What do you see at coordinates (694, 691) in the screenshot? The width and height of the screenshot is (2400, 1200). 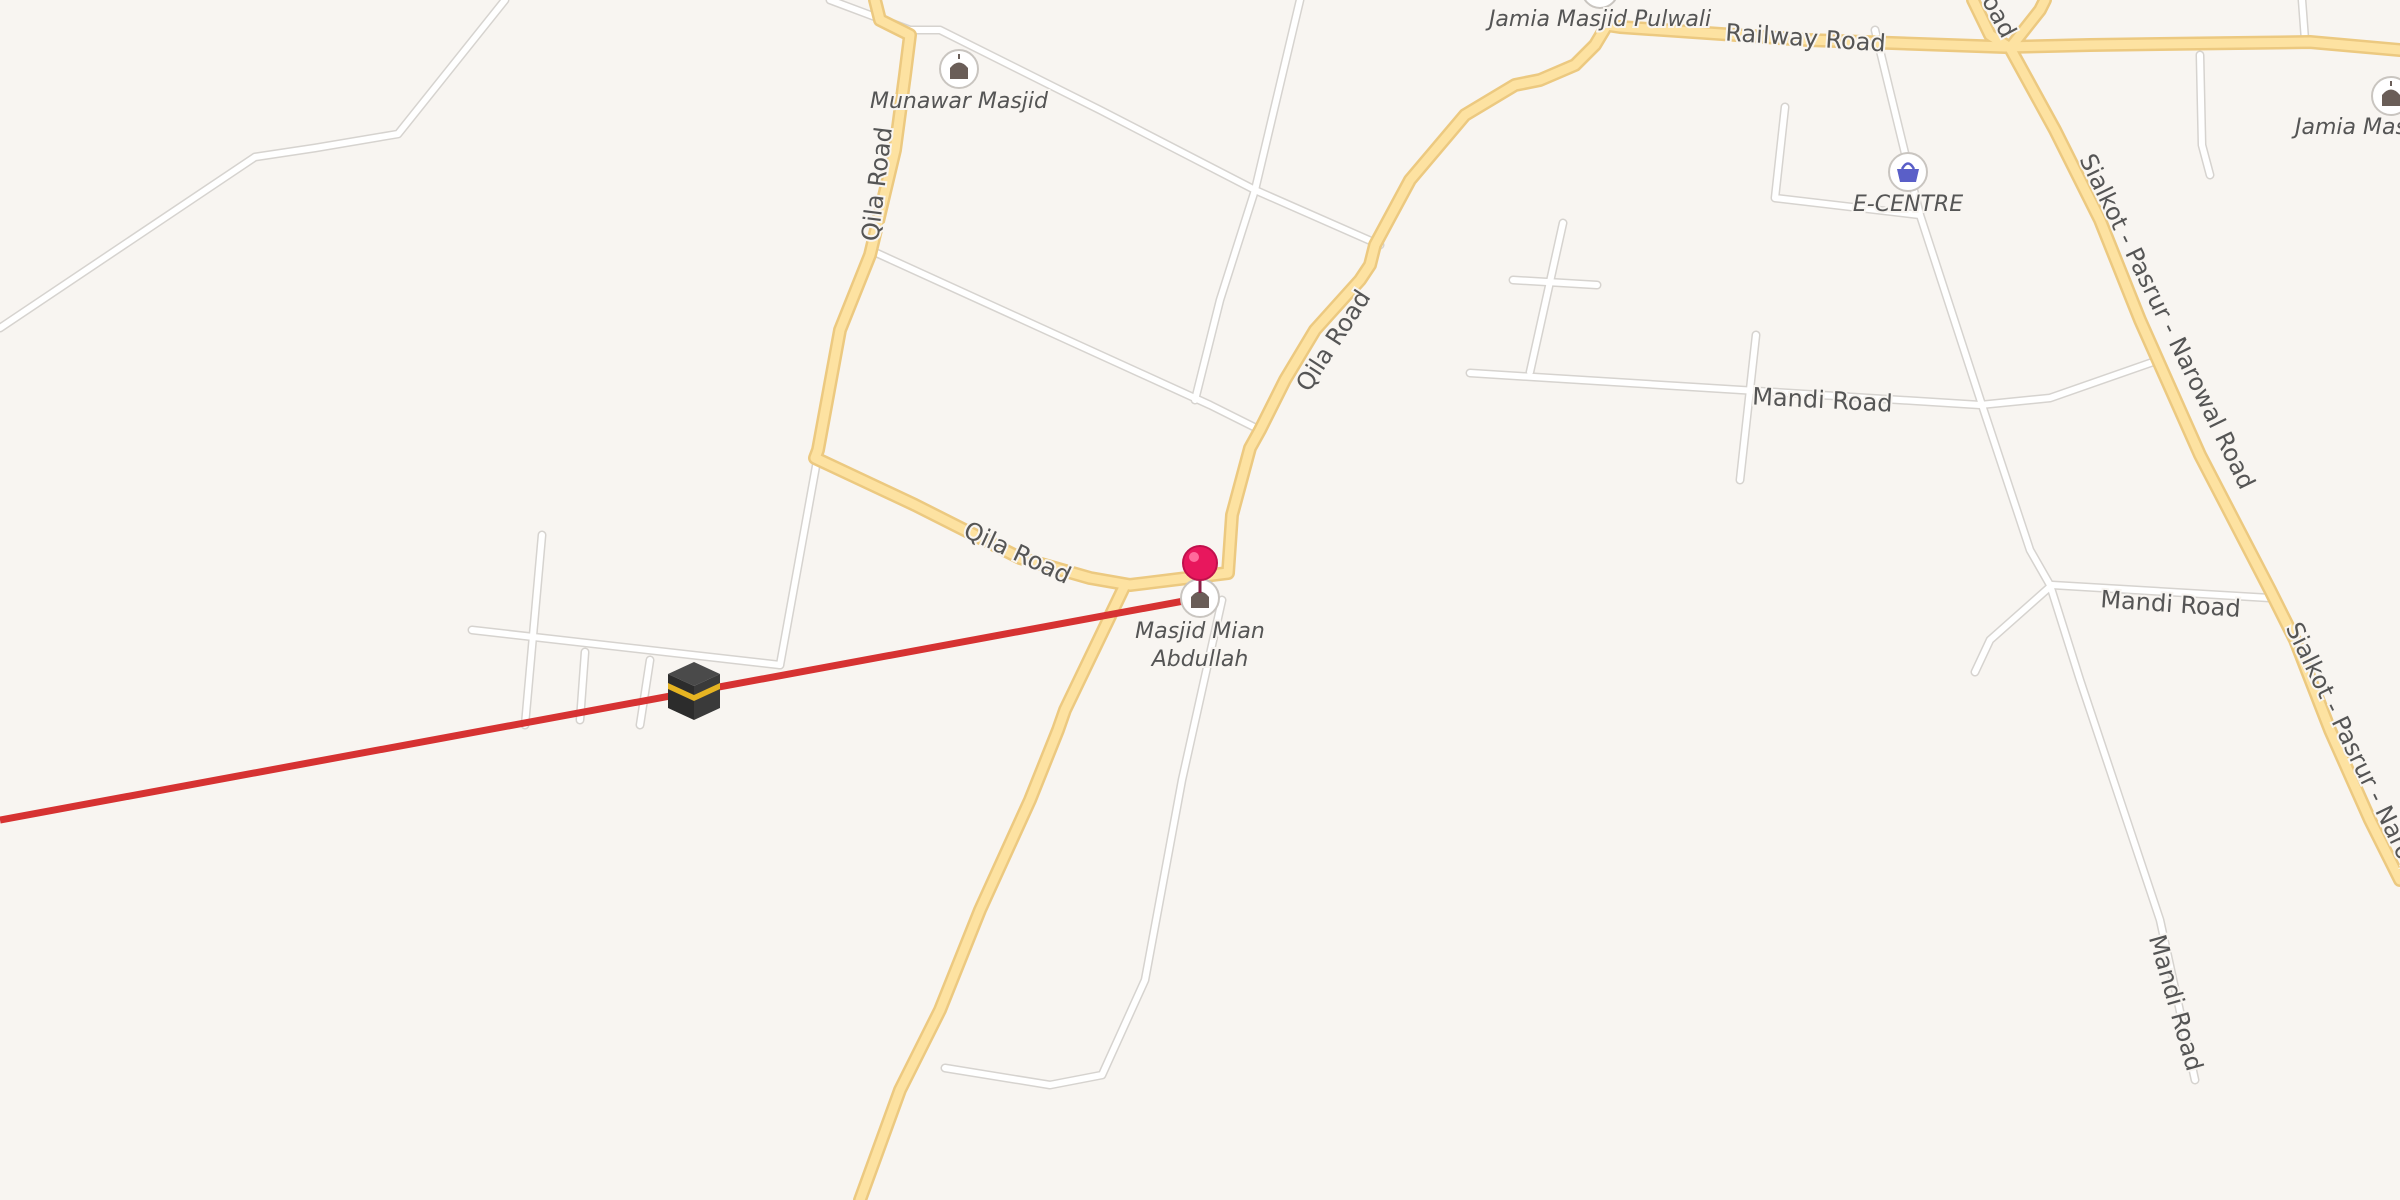 I see `kaaba-icon` at bounding box center [694, 691].